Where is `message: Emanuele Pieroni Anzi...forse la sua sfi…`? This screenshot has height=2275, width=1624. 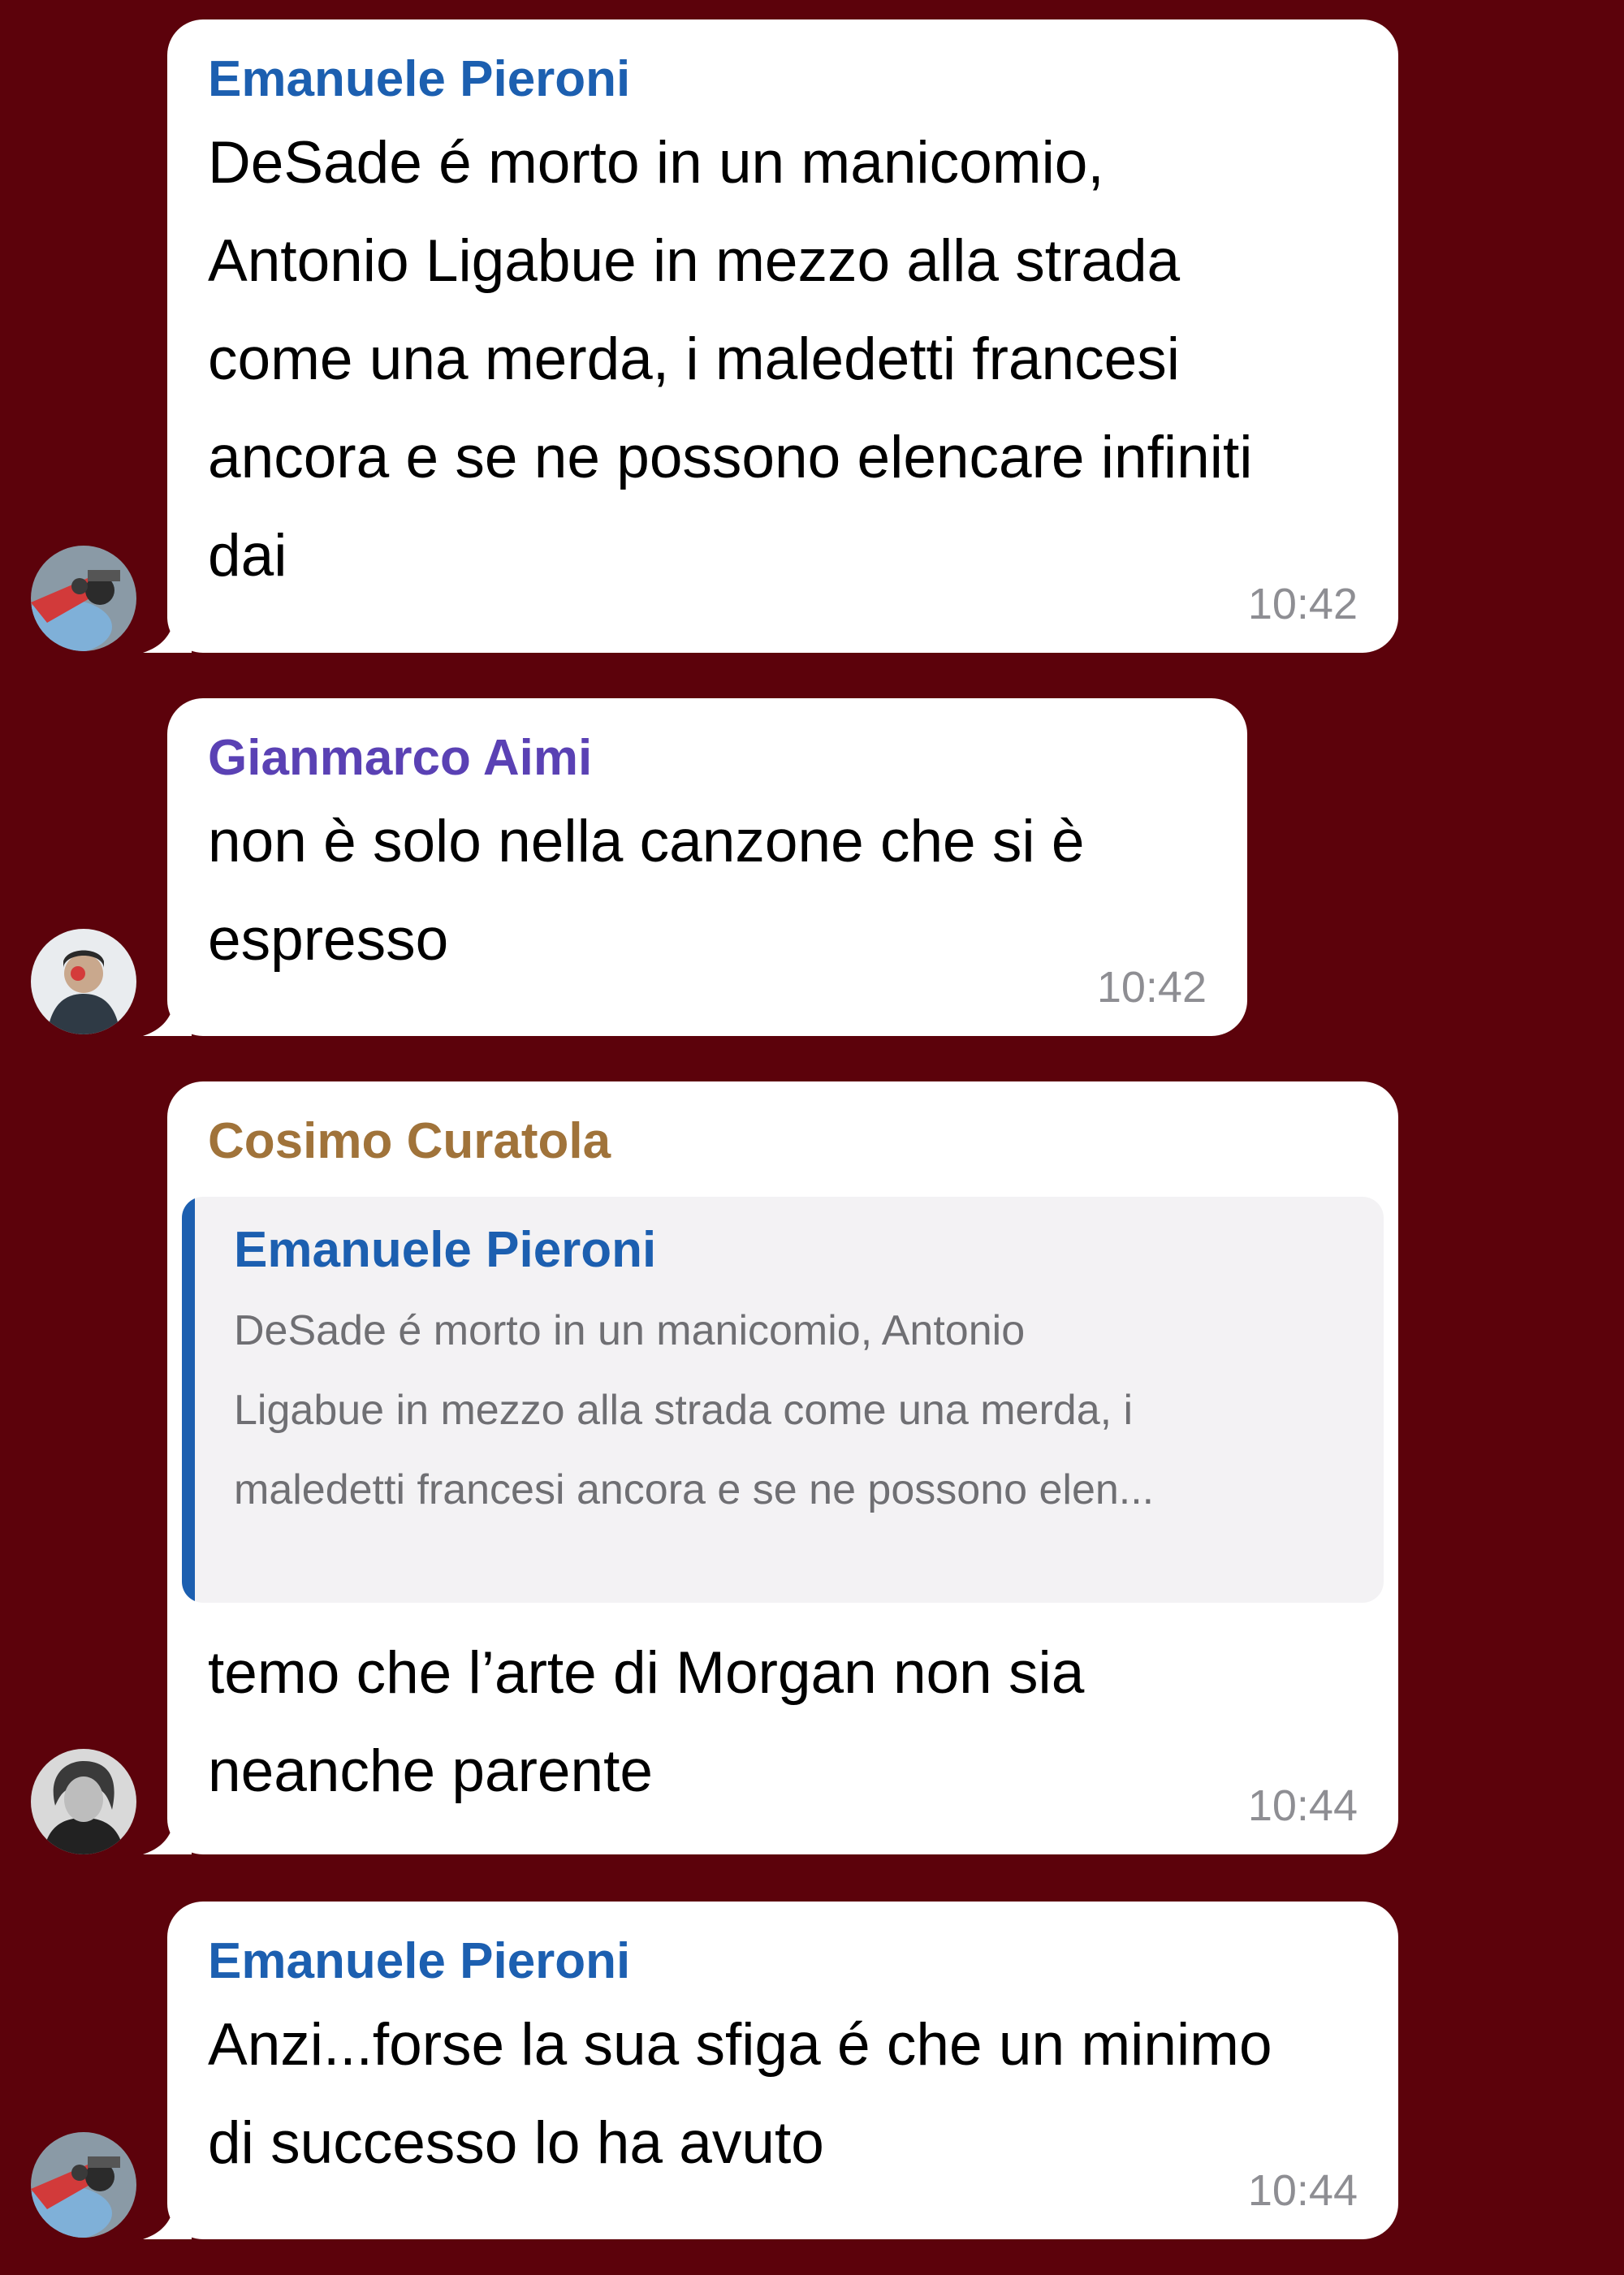
message: Emanuele Pieroni Anzi...forse la sua sfi… is located at coordinates (812, 2070).